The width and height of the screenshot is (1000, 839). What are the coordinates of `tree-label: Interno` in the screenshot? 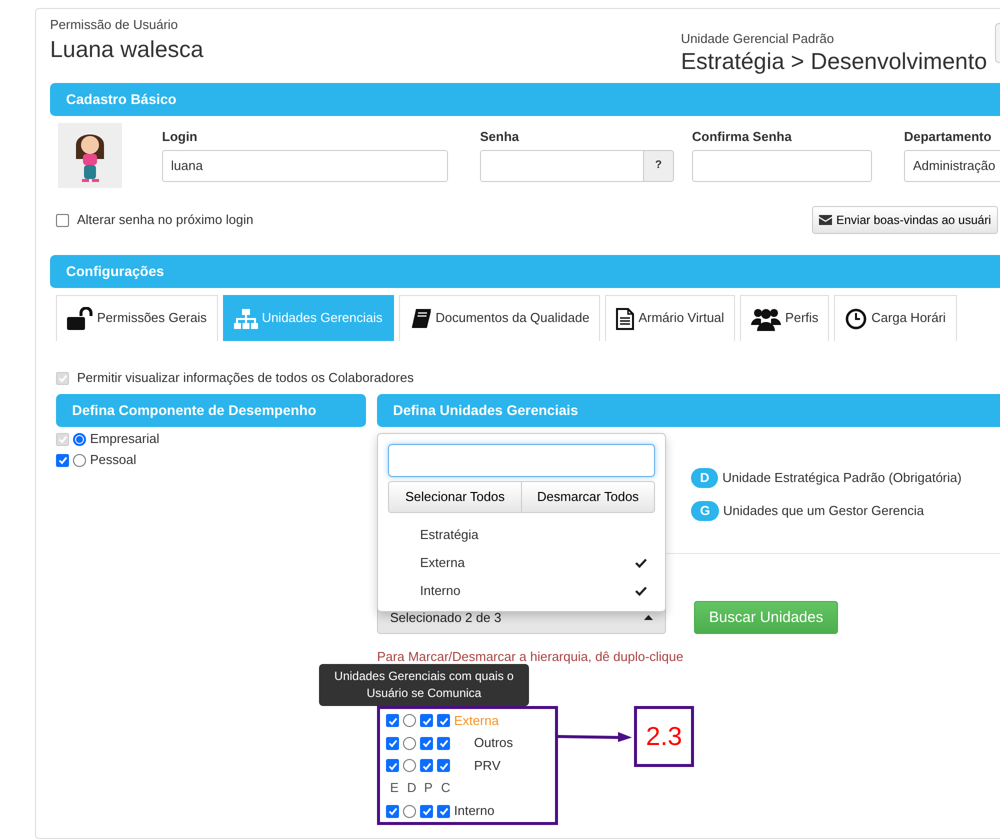 It's located at (474, 811).